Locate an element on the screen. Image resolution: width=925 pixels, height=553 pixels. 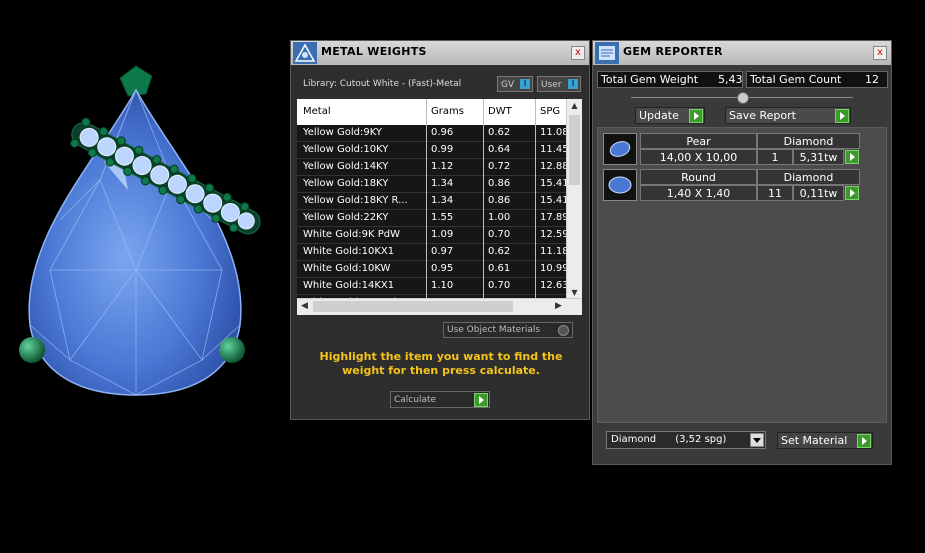
metal-name-cell: Yellow Gold:22KY is located at coordinates (346, 217).